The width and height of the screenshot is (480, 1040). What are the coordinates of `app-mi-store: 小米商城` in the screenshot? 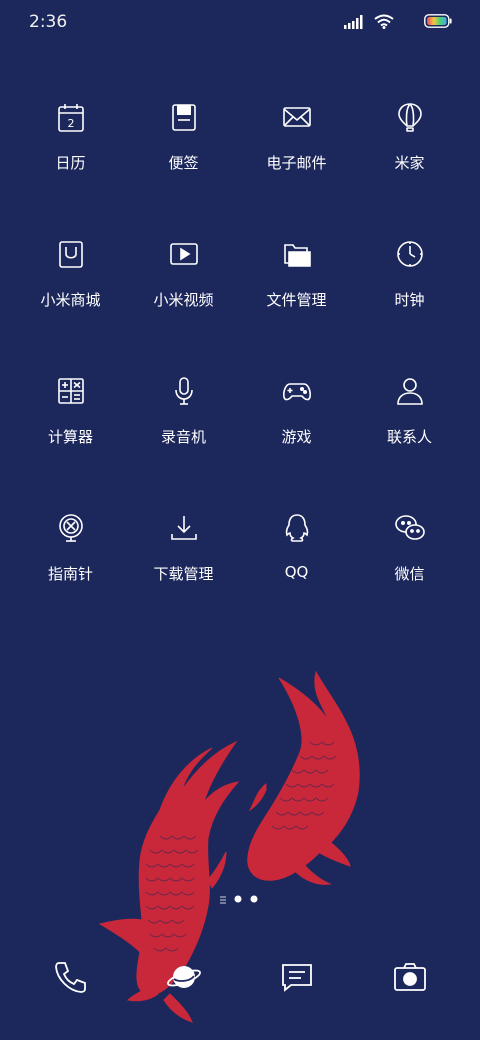 It's located at (70, 301).